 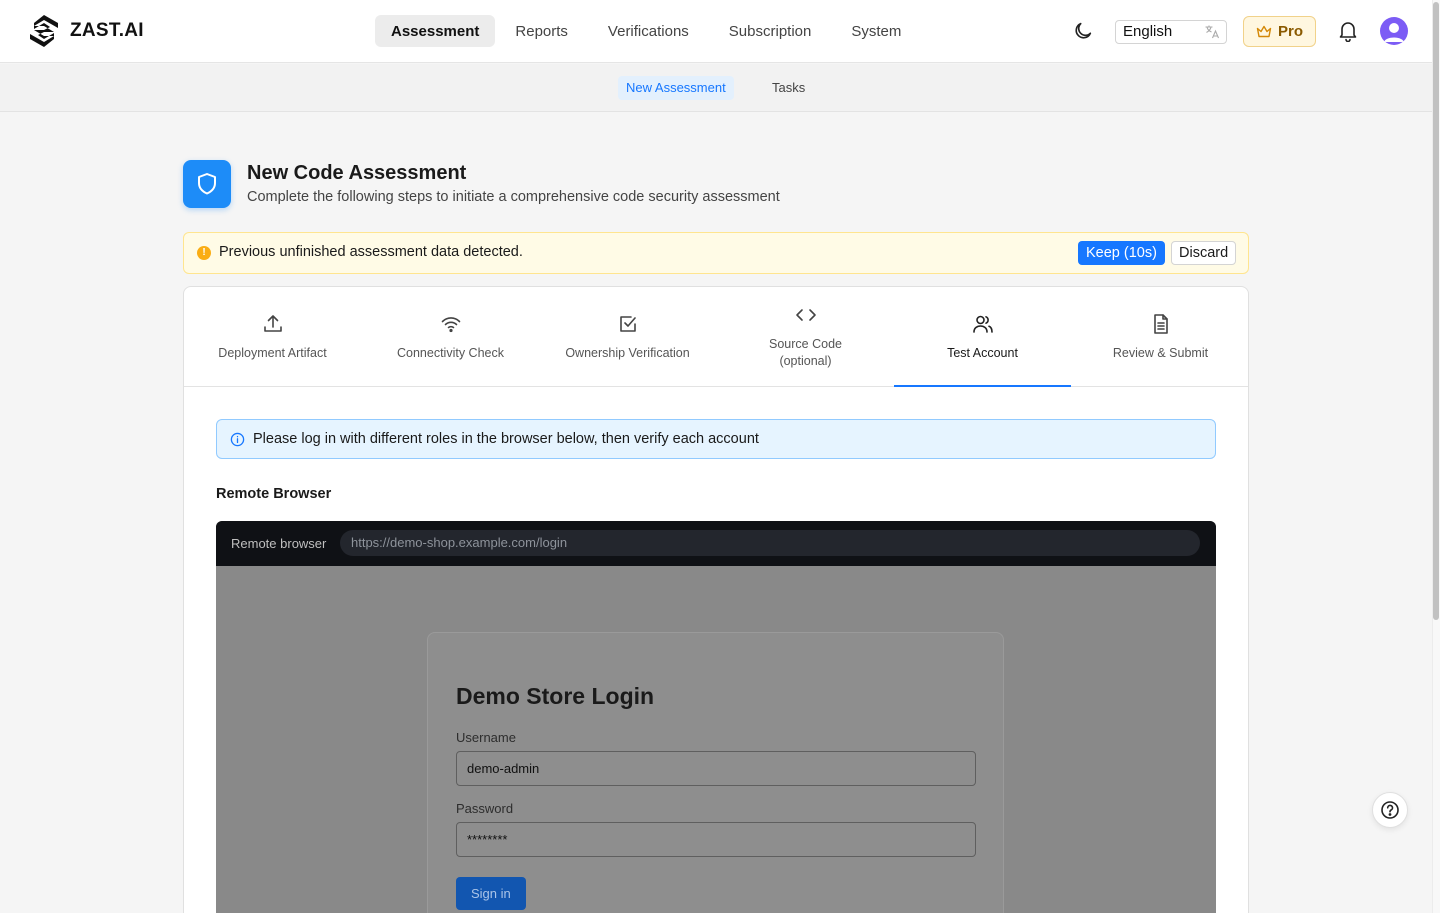 I want to click on nav-assessment: Assessment, so click(x=435, y=31).